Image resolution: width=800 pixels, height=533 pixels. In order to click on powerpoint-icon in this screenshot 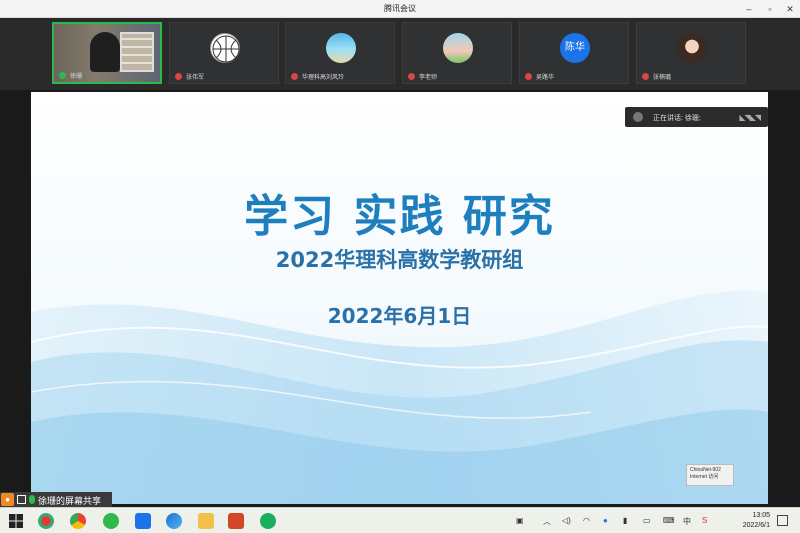, I will do `click(236, 521)`.